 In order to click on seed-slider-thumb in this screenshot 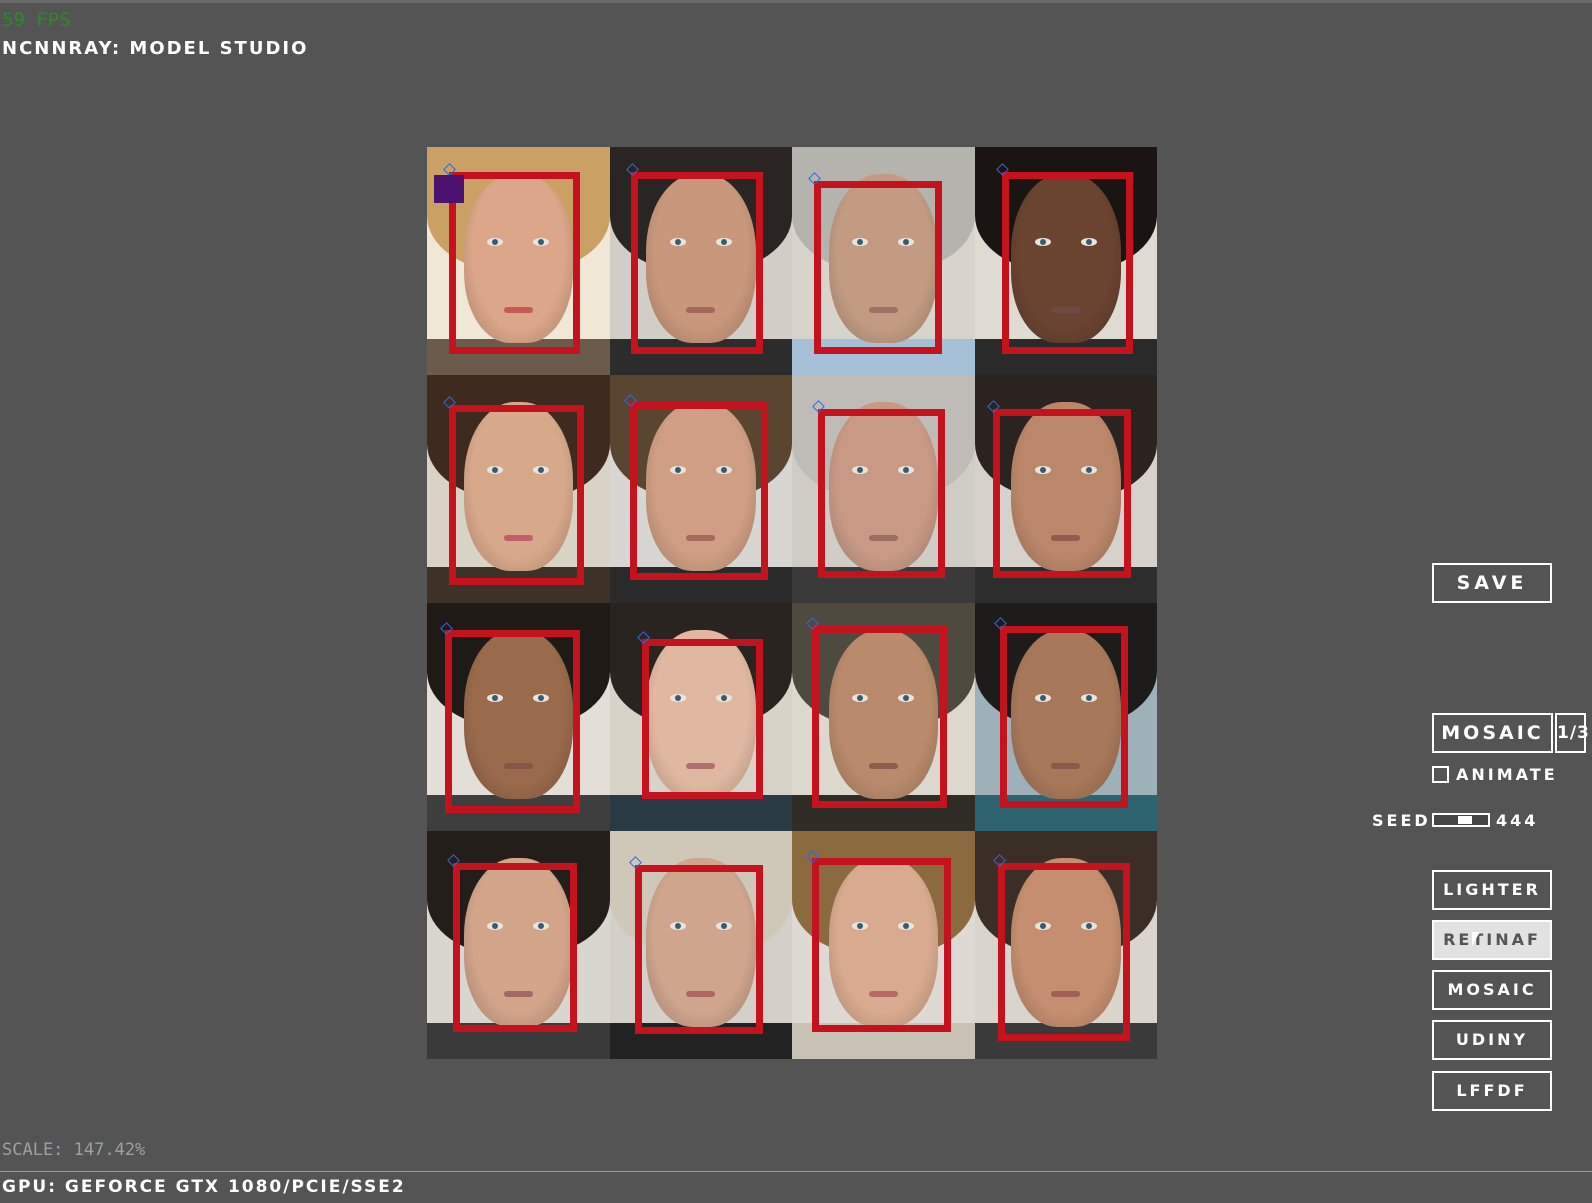, I will do `click(1465, 820)`.